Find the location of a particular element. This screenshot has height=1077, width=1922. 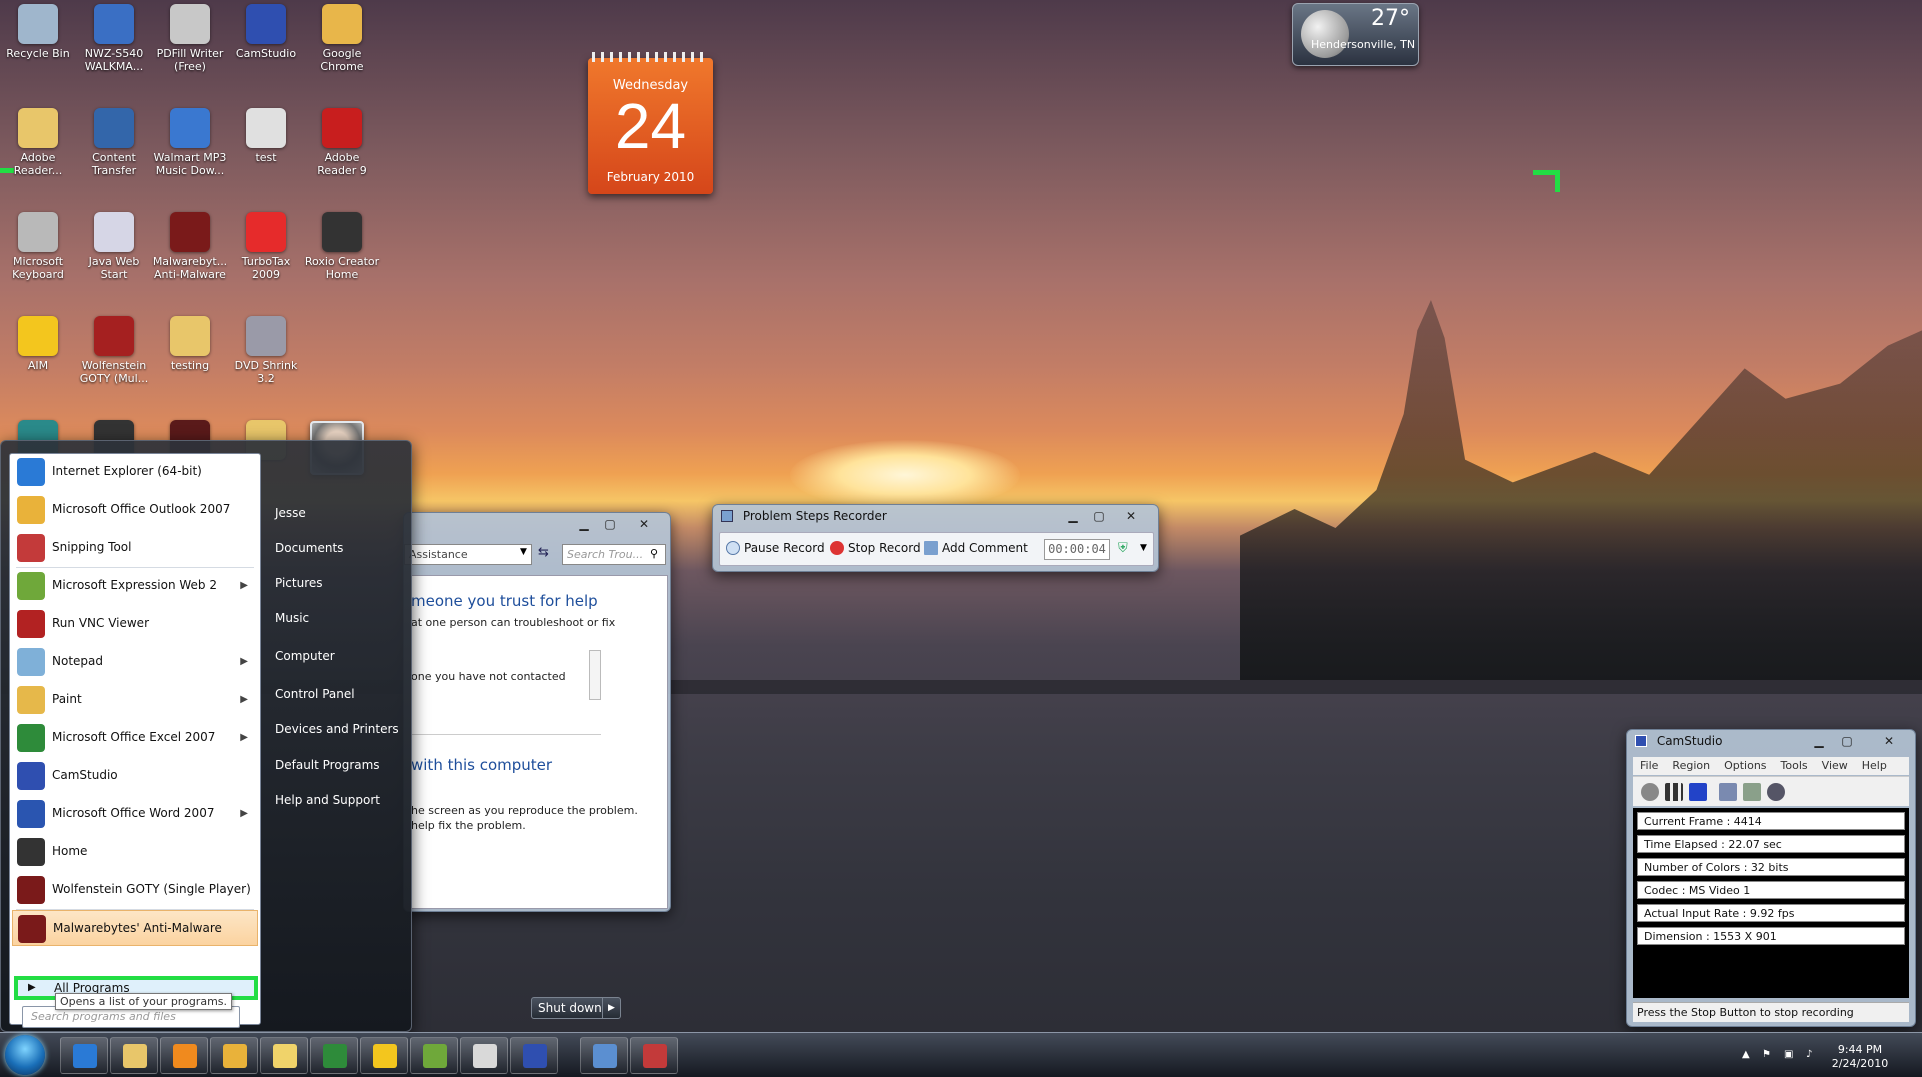

taskbar-clock: 9:44 PM 2/24/2010 is located at coordinates (1860, 1057).